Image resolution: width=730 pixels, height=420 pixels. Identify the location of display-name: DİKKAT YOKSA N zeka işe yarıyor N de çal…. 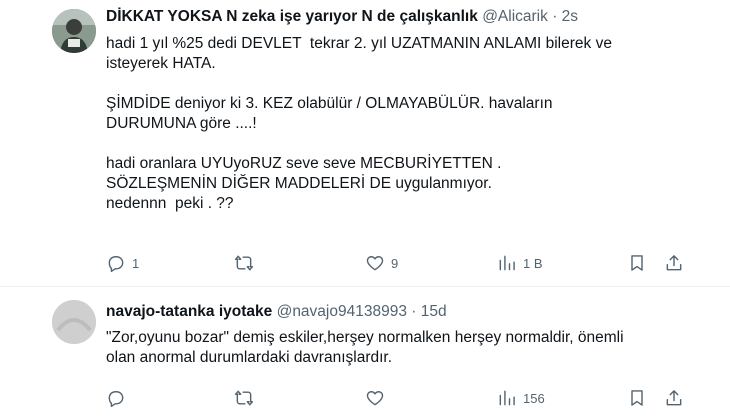
(292, 16).